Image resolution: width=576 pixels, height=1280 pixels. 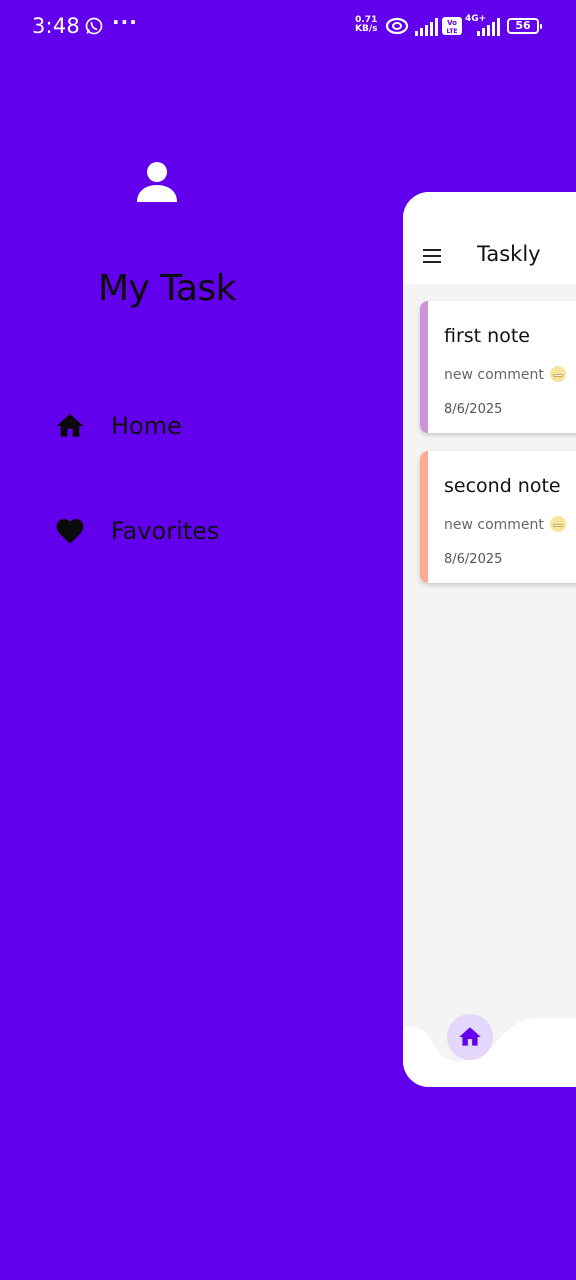 I want to click on heart-icon, so click(x=70, y=531).